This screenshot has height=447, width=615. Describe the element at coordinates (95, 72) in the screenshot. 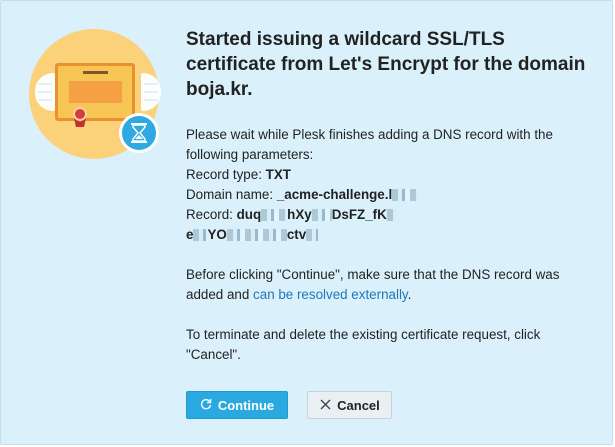

I see `certificate-line` at that location.